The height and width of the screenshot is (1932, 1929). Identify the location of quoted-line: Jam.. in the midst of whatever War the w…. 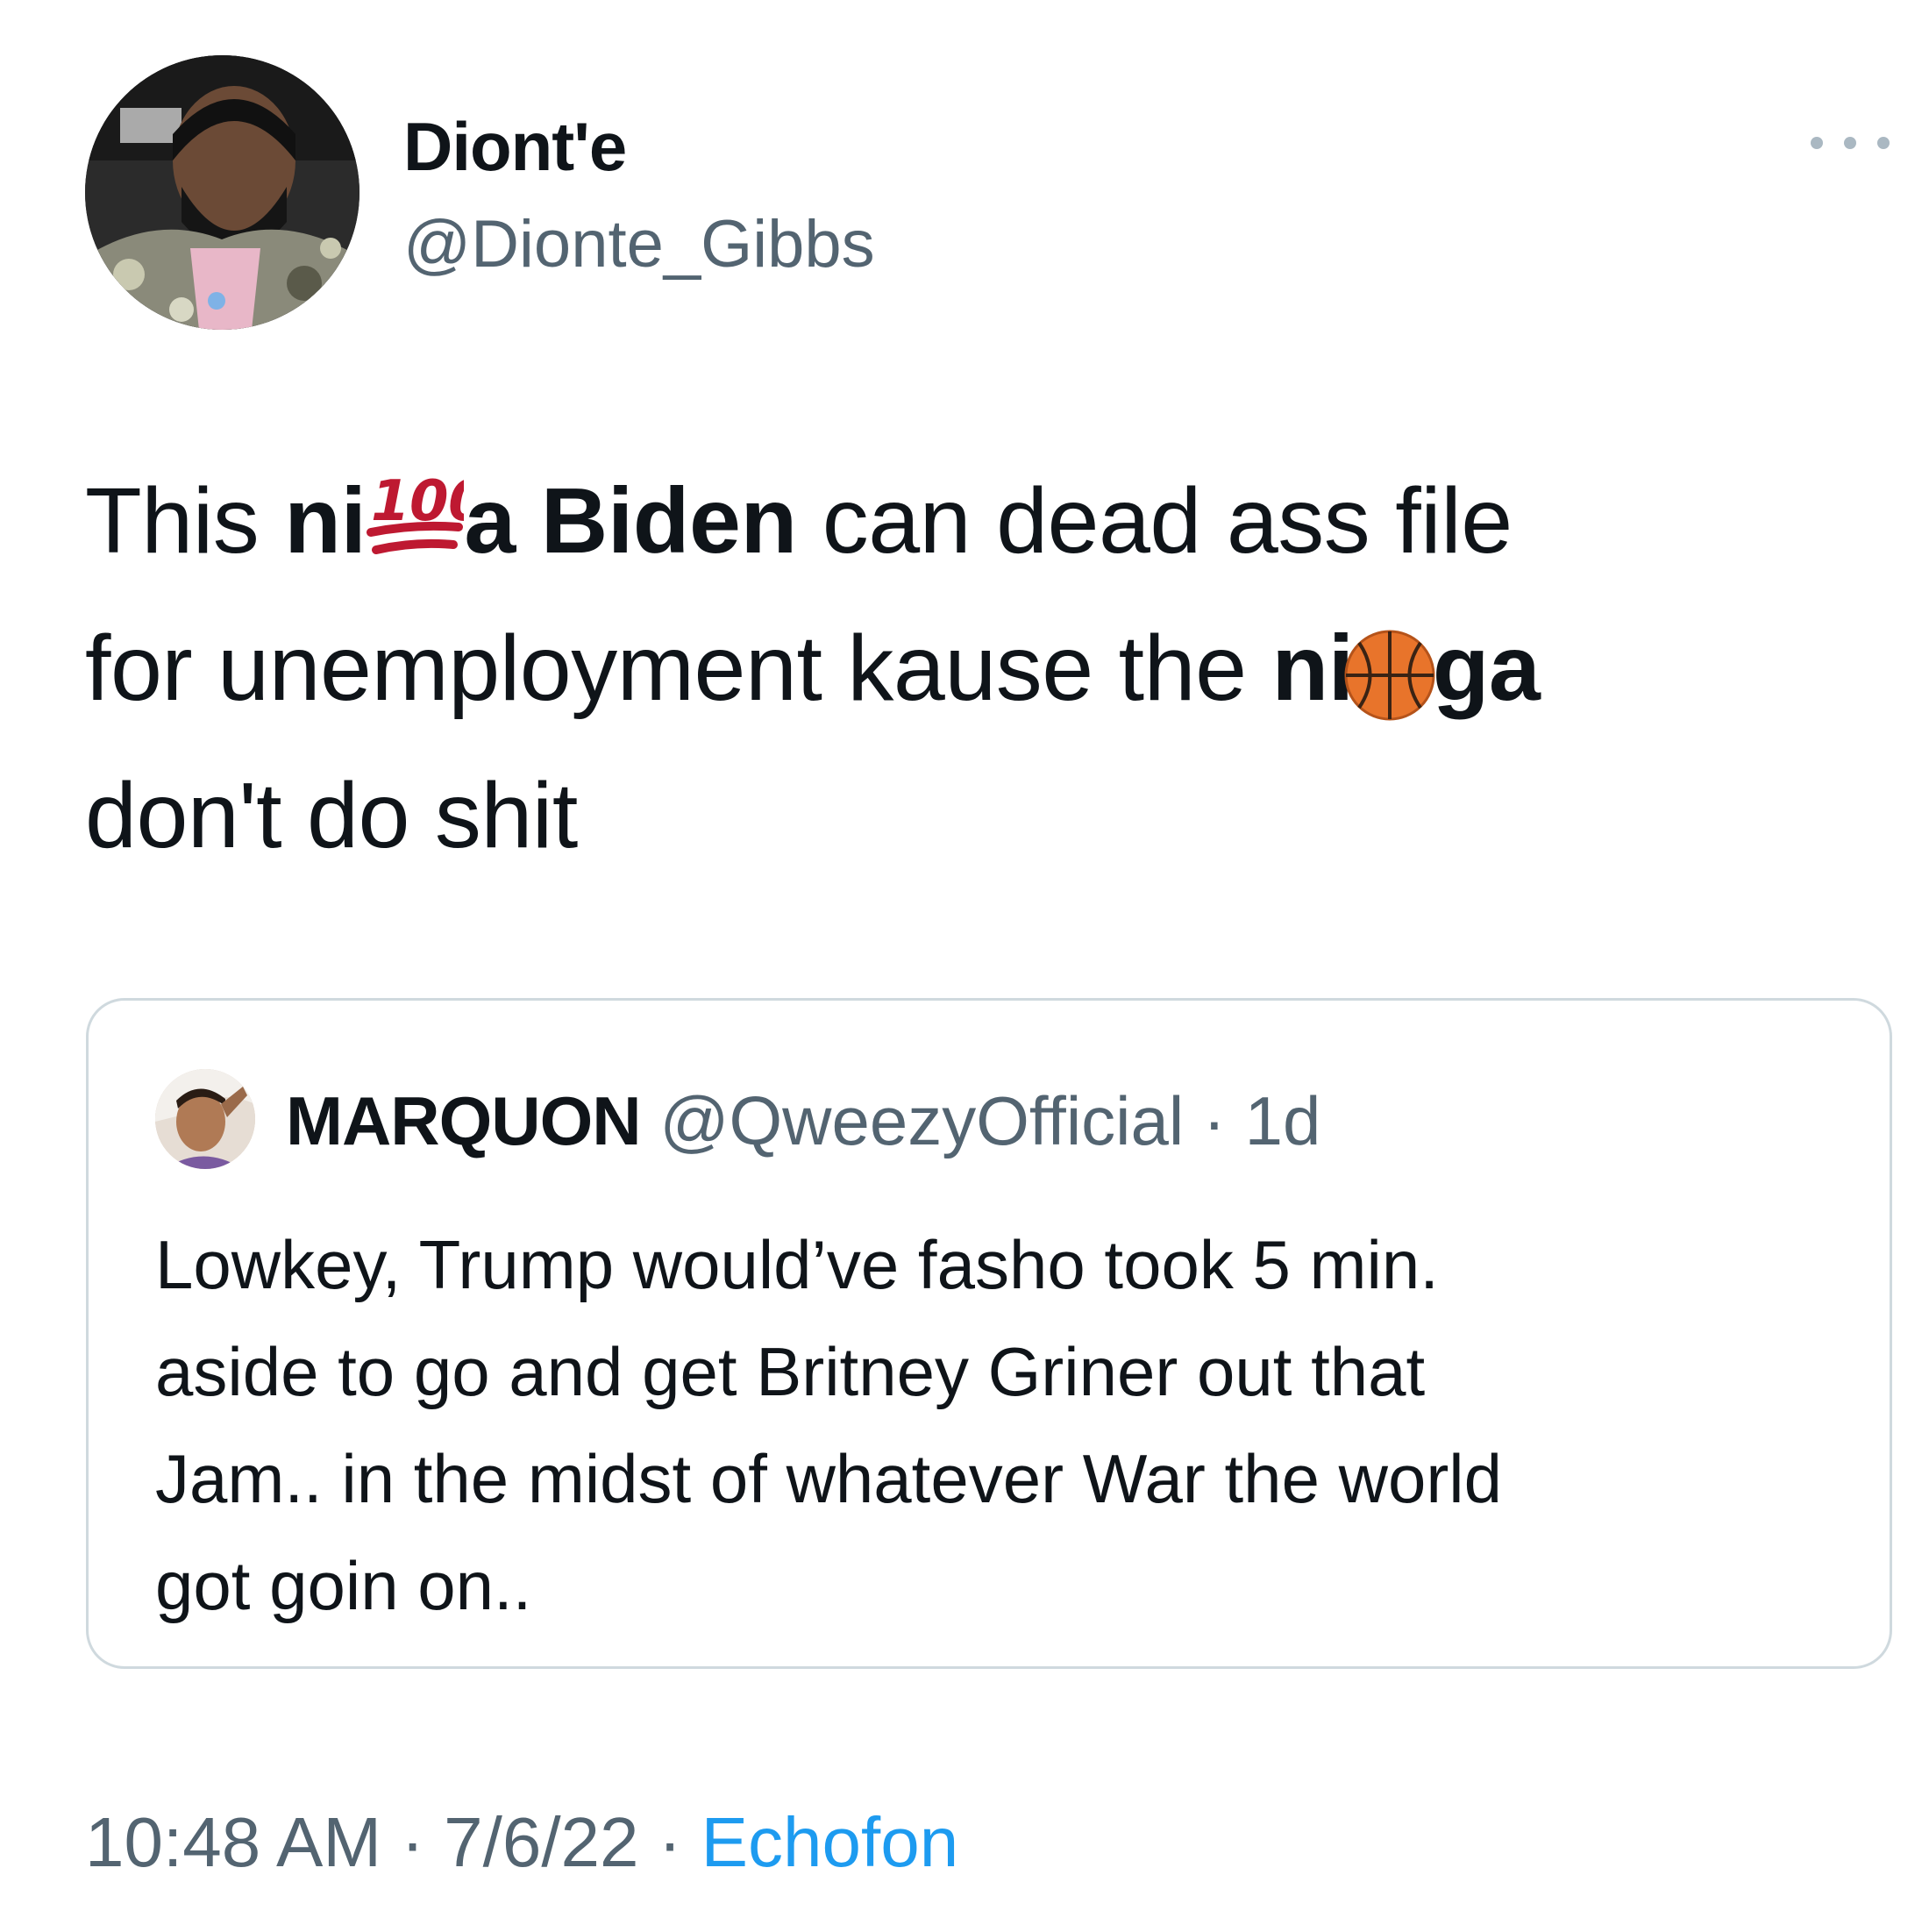
(829, 1478).